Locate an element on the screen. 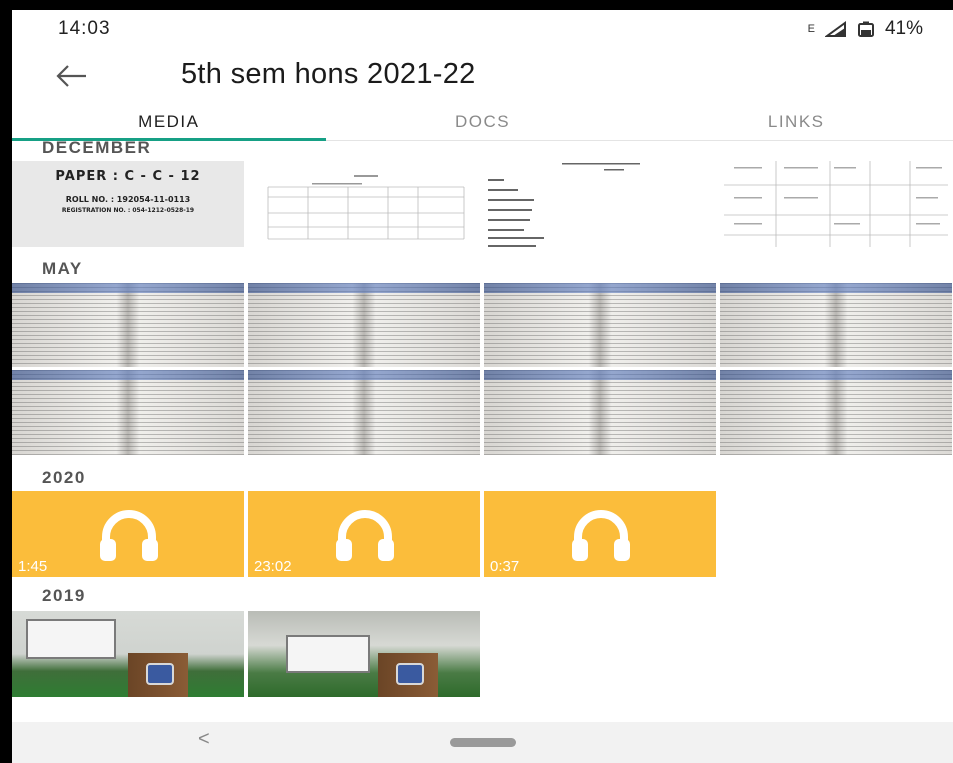 The height and width of the screenshot is (763, 953). page-title: 5th sem hons 2021-22 is located at coordinates (328, 74).